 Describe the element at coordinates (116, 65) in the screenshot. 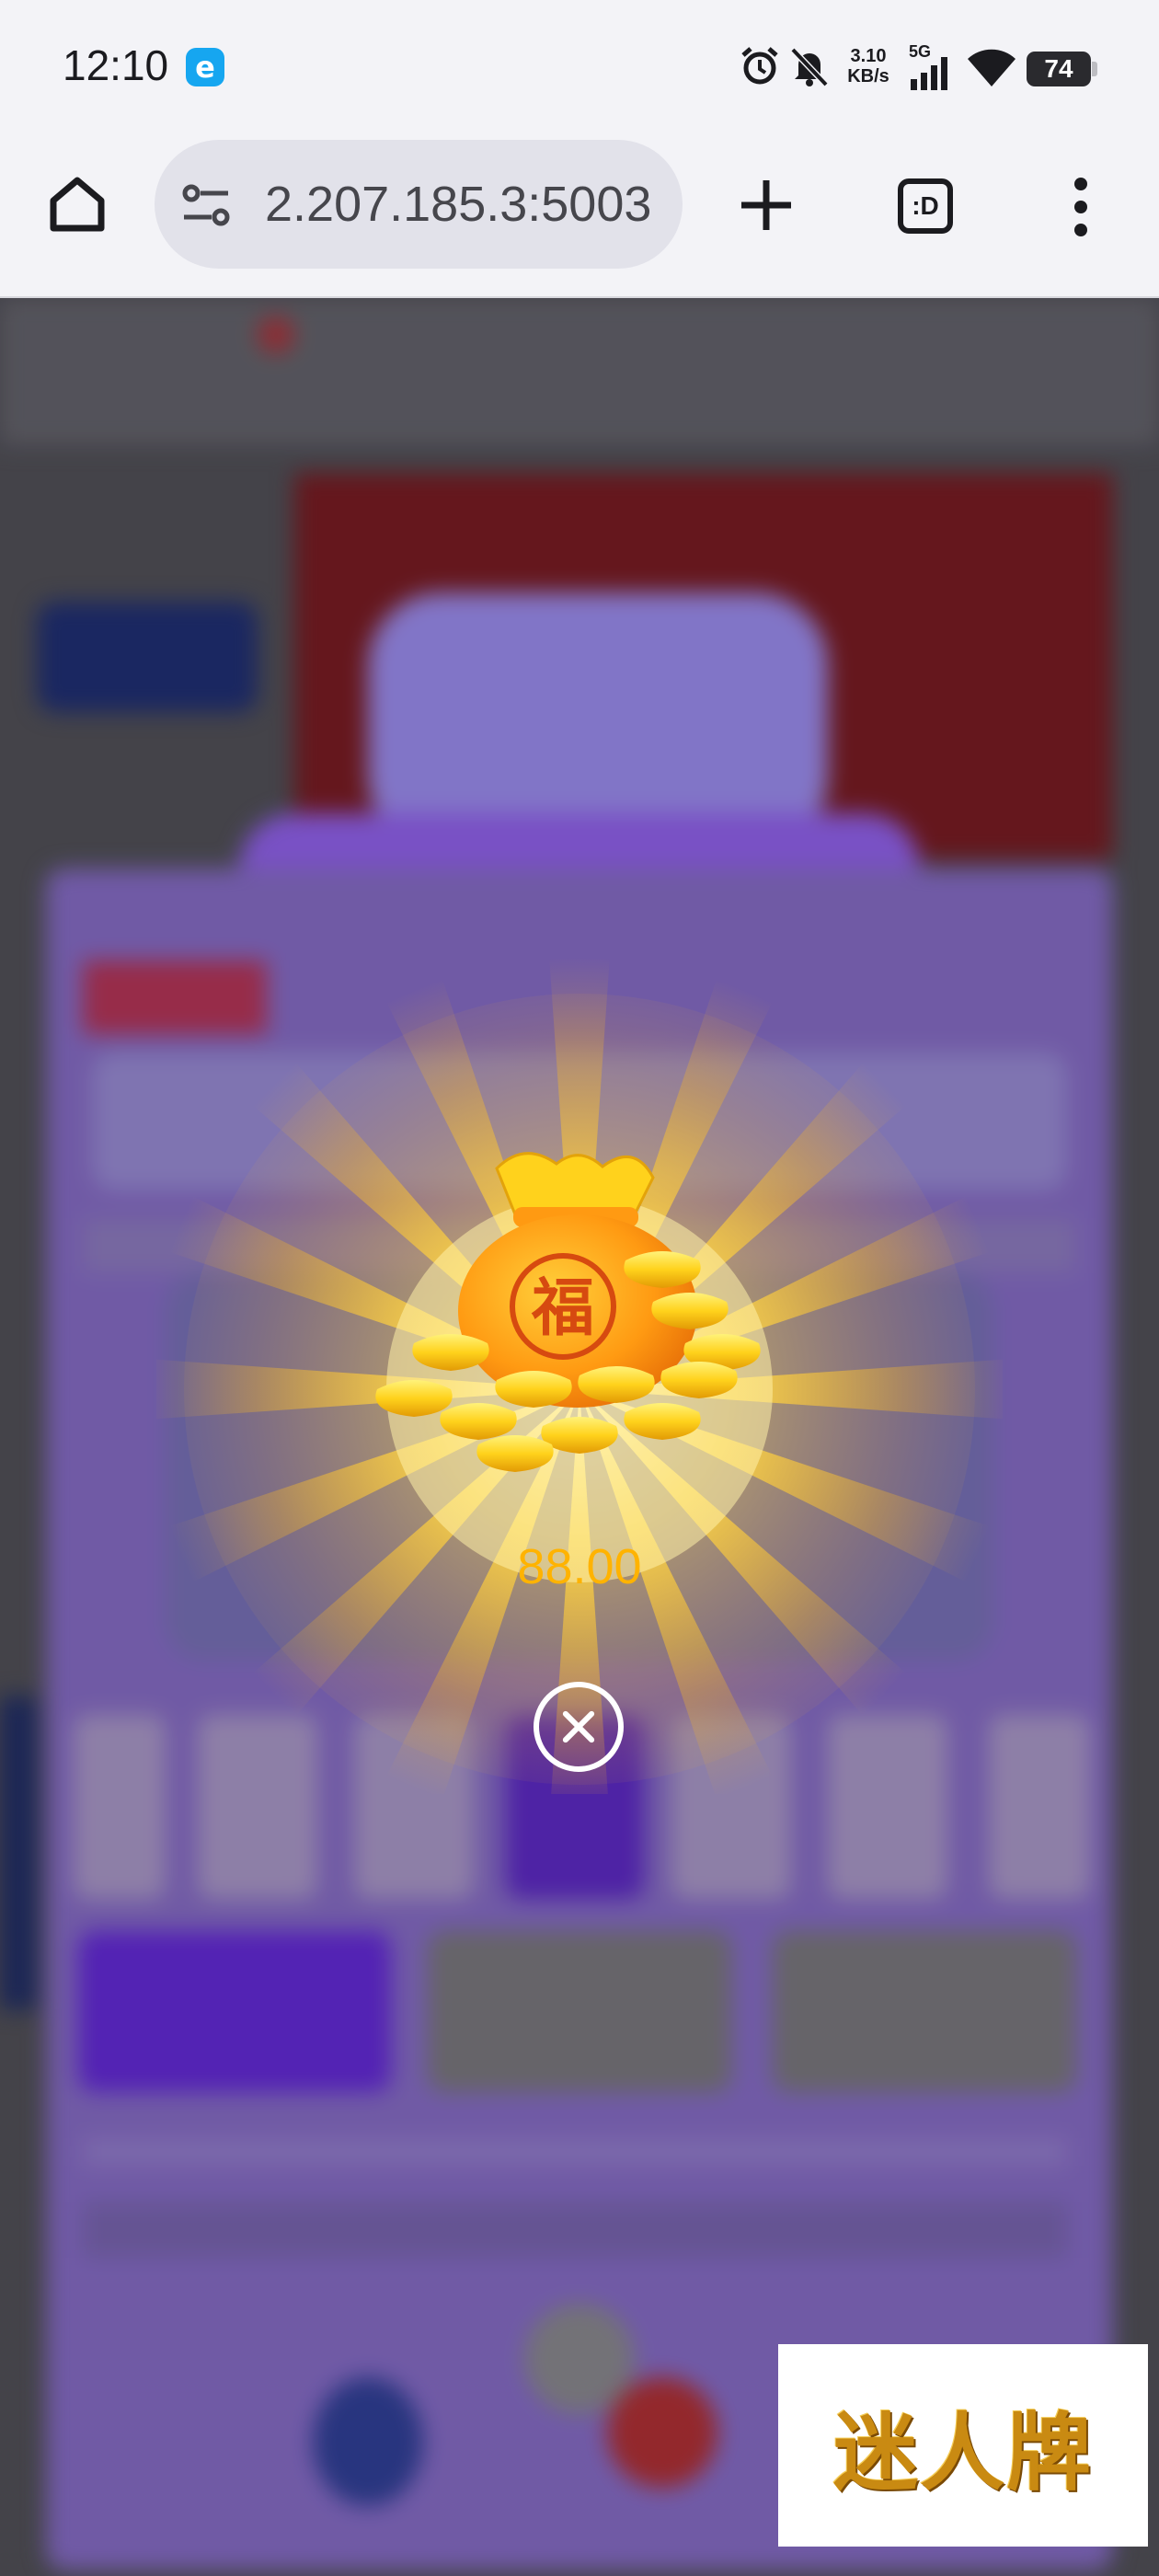

I see `clock: 12:10` at that location.